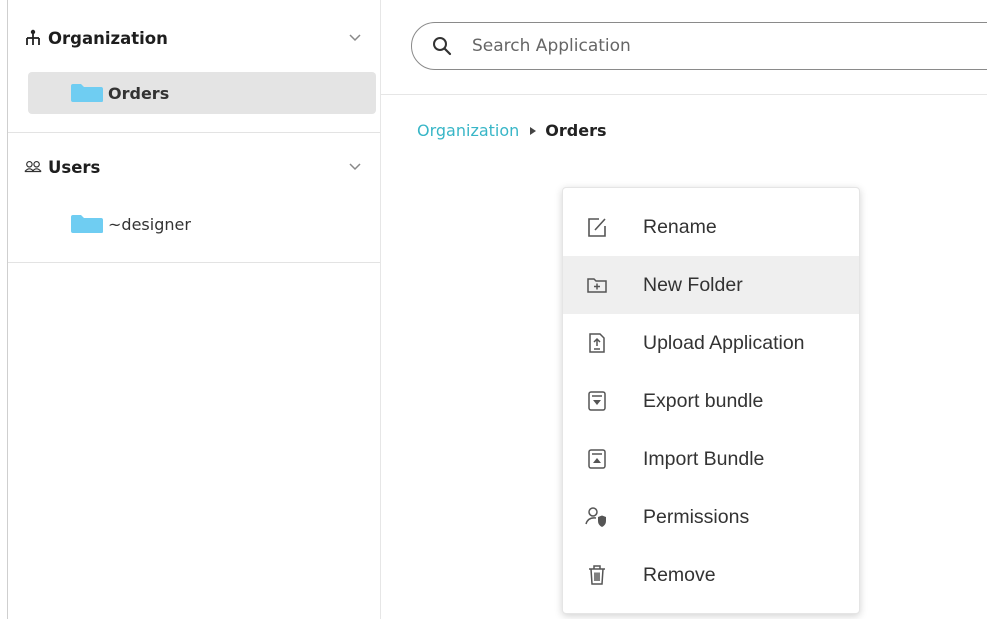 This screenshot has height=619, width=987. Describe the element at coordinates (693, 284) in the screenshot. I see `menu-item-label: New Folder` at that location.